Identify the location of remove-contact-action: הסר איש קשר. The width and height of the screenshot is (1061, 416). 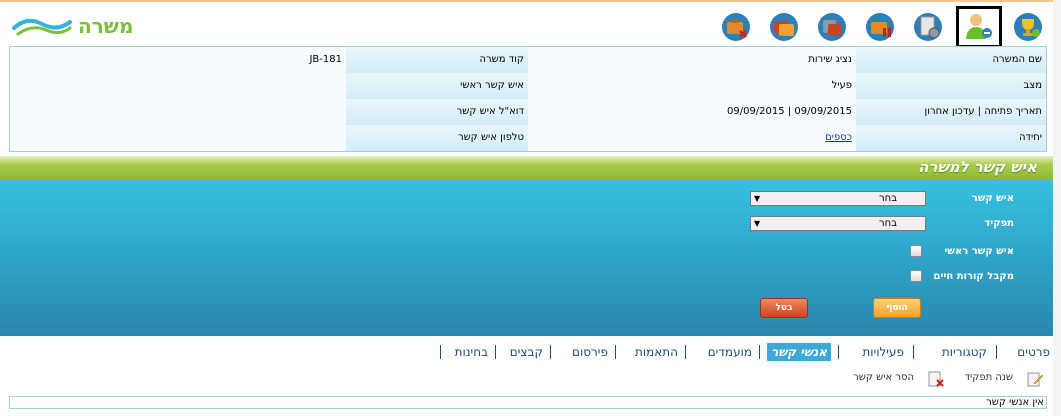
(883, 377).